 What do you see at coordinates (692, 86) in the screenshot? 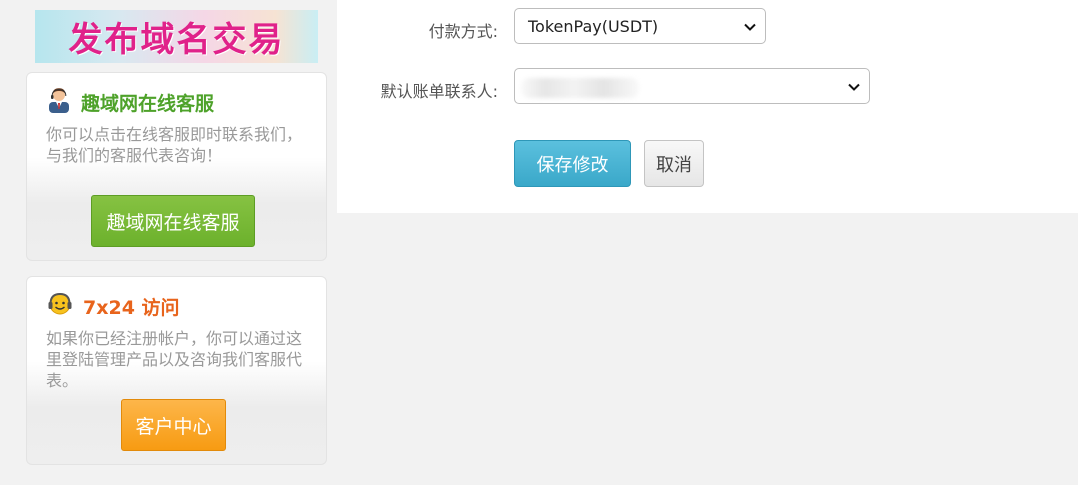
I see `default-contact-select` at bounding box center [692, 86].